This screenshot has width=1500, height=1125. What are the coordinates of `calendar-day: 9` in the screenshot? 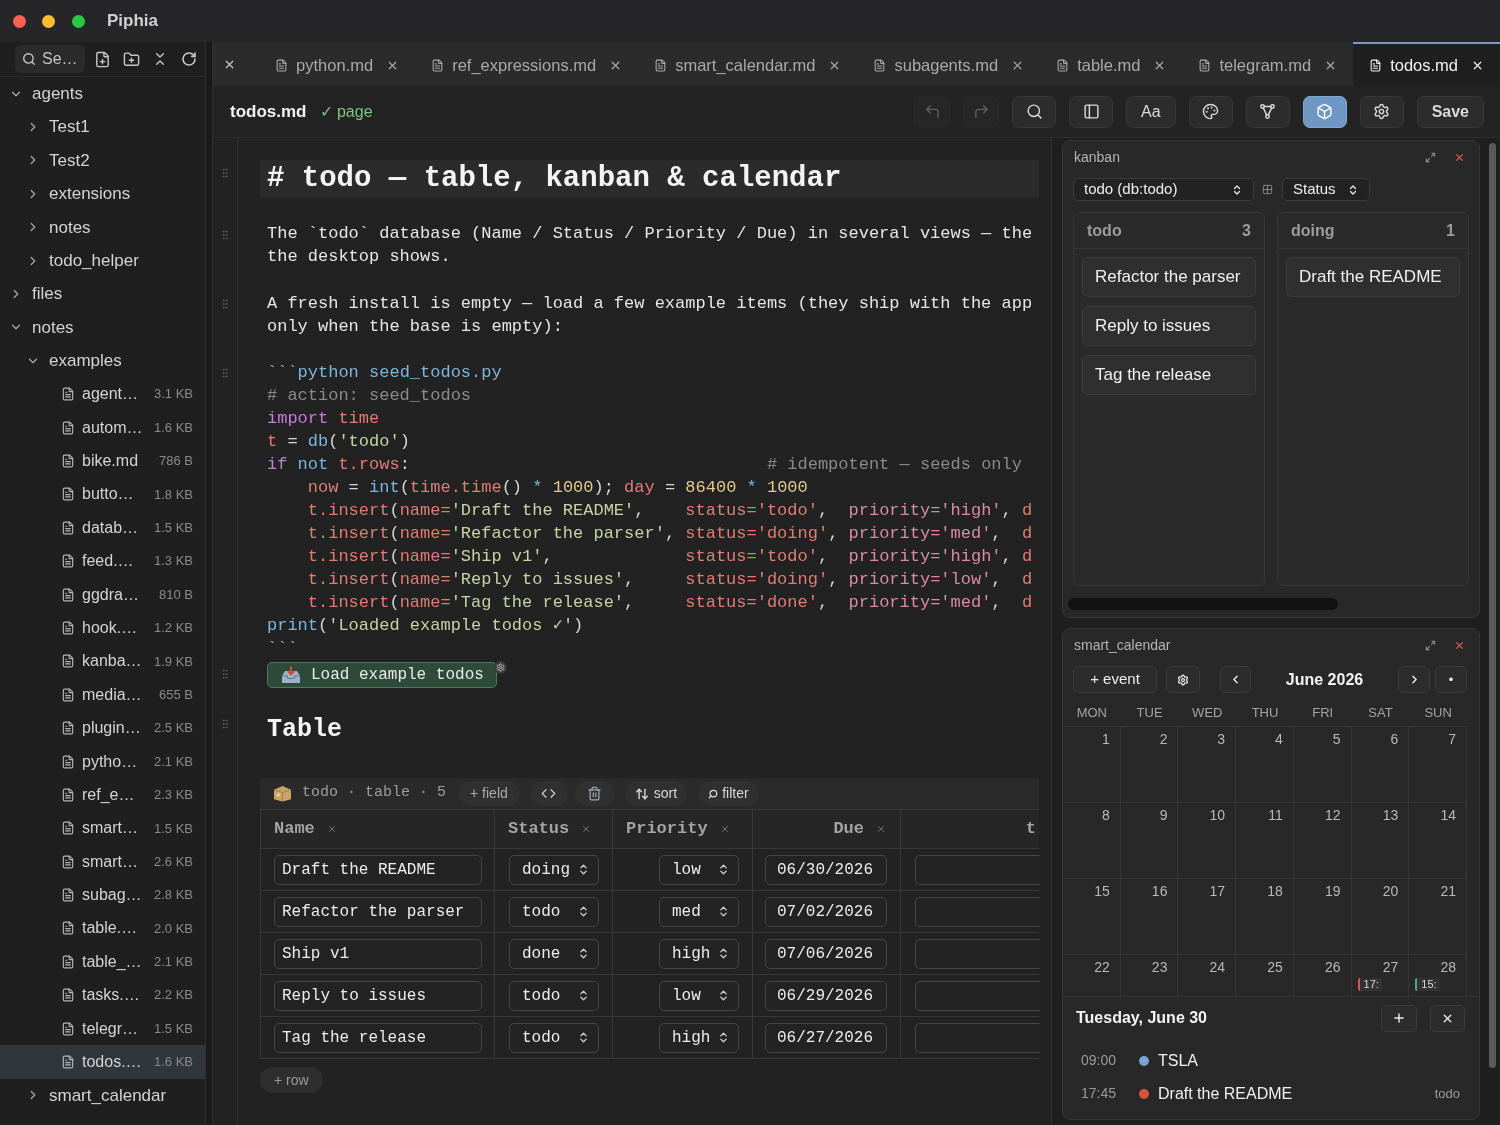 It's located at (1149, 840).